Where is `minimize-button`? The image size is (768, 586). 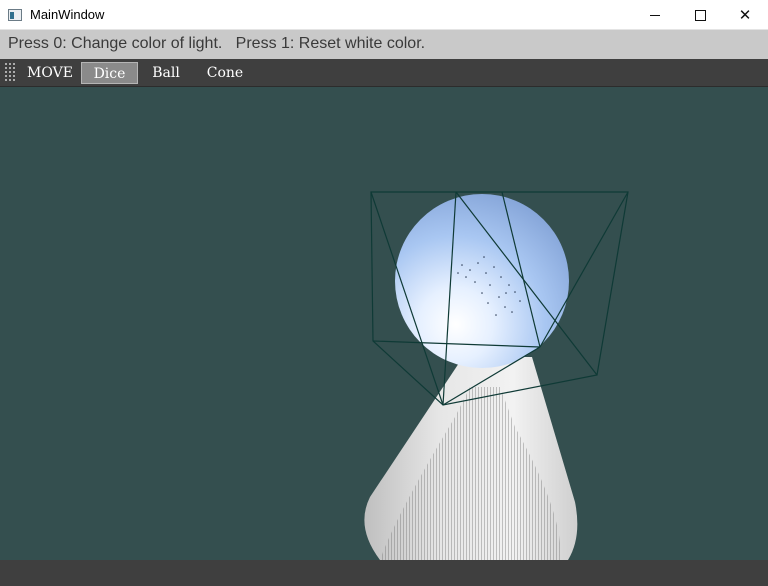
minimize-button is located at coordinates (655, 15).